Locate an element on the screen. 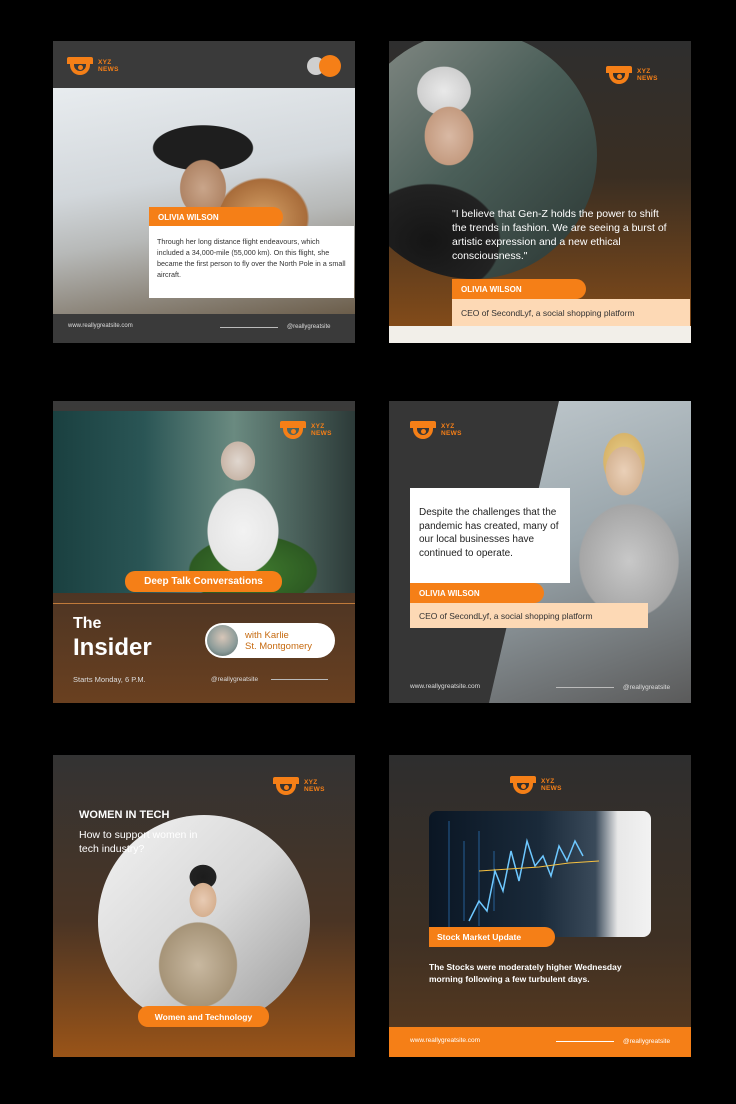 The width and height of the screenshot is (736, 1104). guest-line2: St. Montgomery is located at coordinates (279, 646).